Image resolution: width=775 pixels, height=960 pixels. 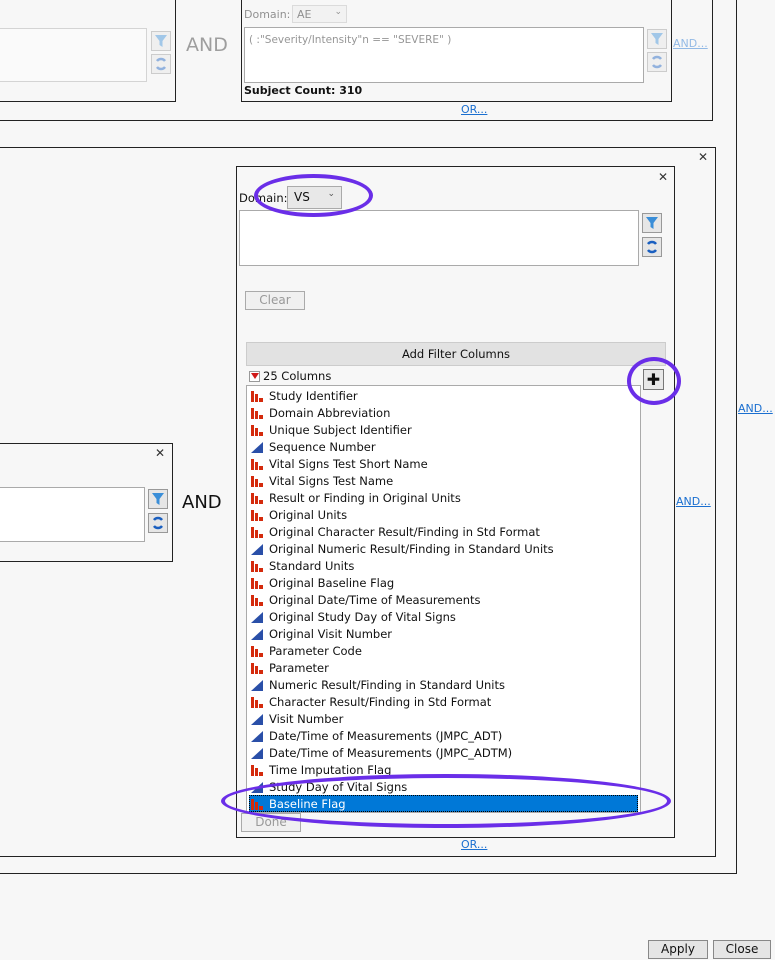 I want to click on filter-expression: ( :"Severity/Intensity"n == "SEVERE" ), so click(x=350, y=40).